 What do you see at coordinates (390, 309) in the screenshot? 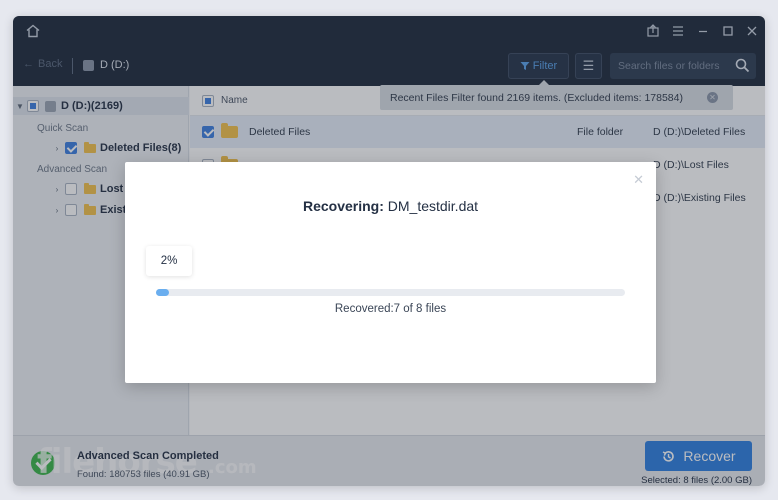
I see `recovered-count: Recovered:7 of 8 files` at bounding box center [390, 309].